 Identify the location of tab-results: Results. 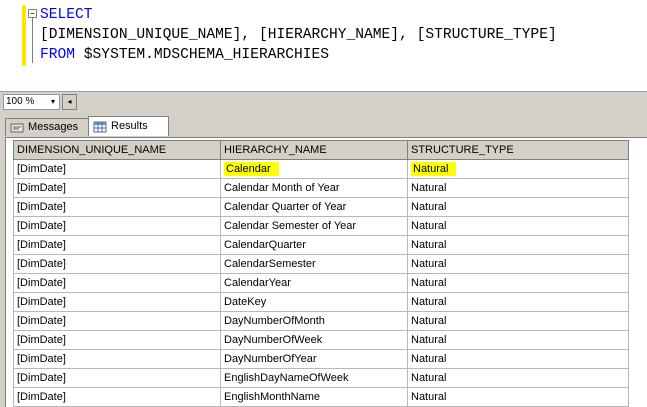
(128, 126).